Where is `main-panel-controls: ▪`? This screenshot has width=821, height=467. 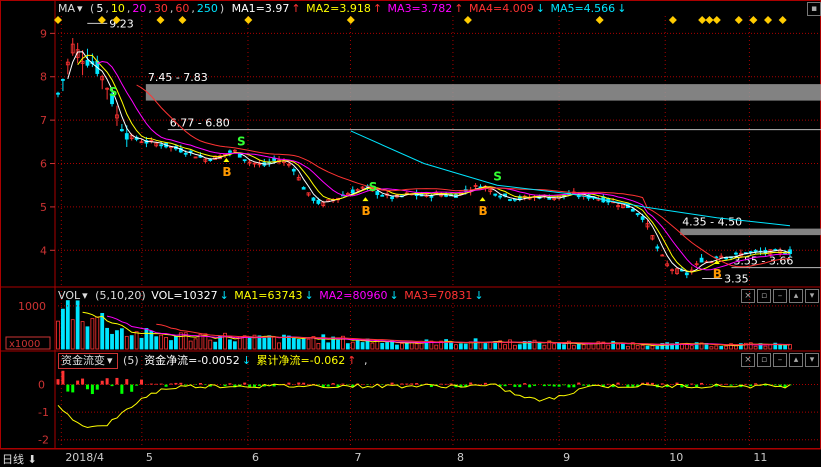
main-panel-controls: ▪ is located at coordinates (814, 9).